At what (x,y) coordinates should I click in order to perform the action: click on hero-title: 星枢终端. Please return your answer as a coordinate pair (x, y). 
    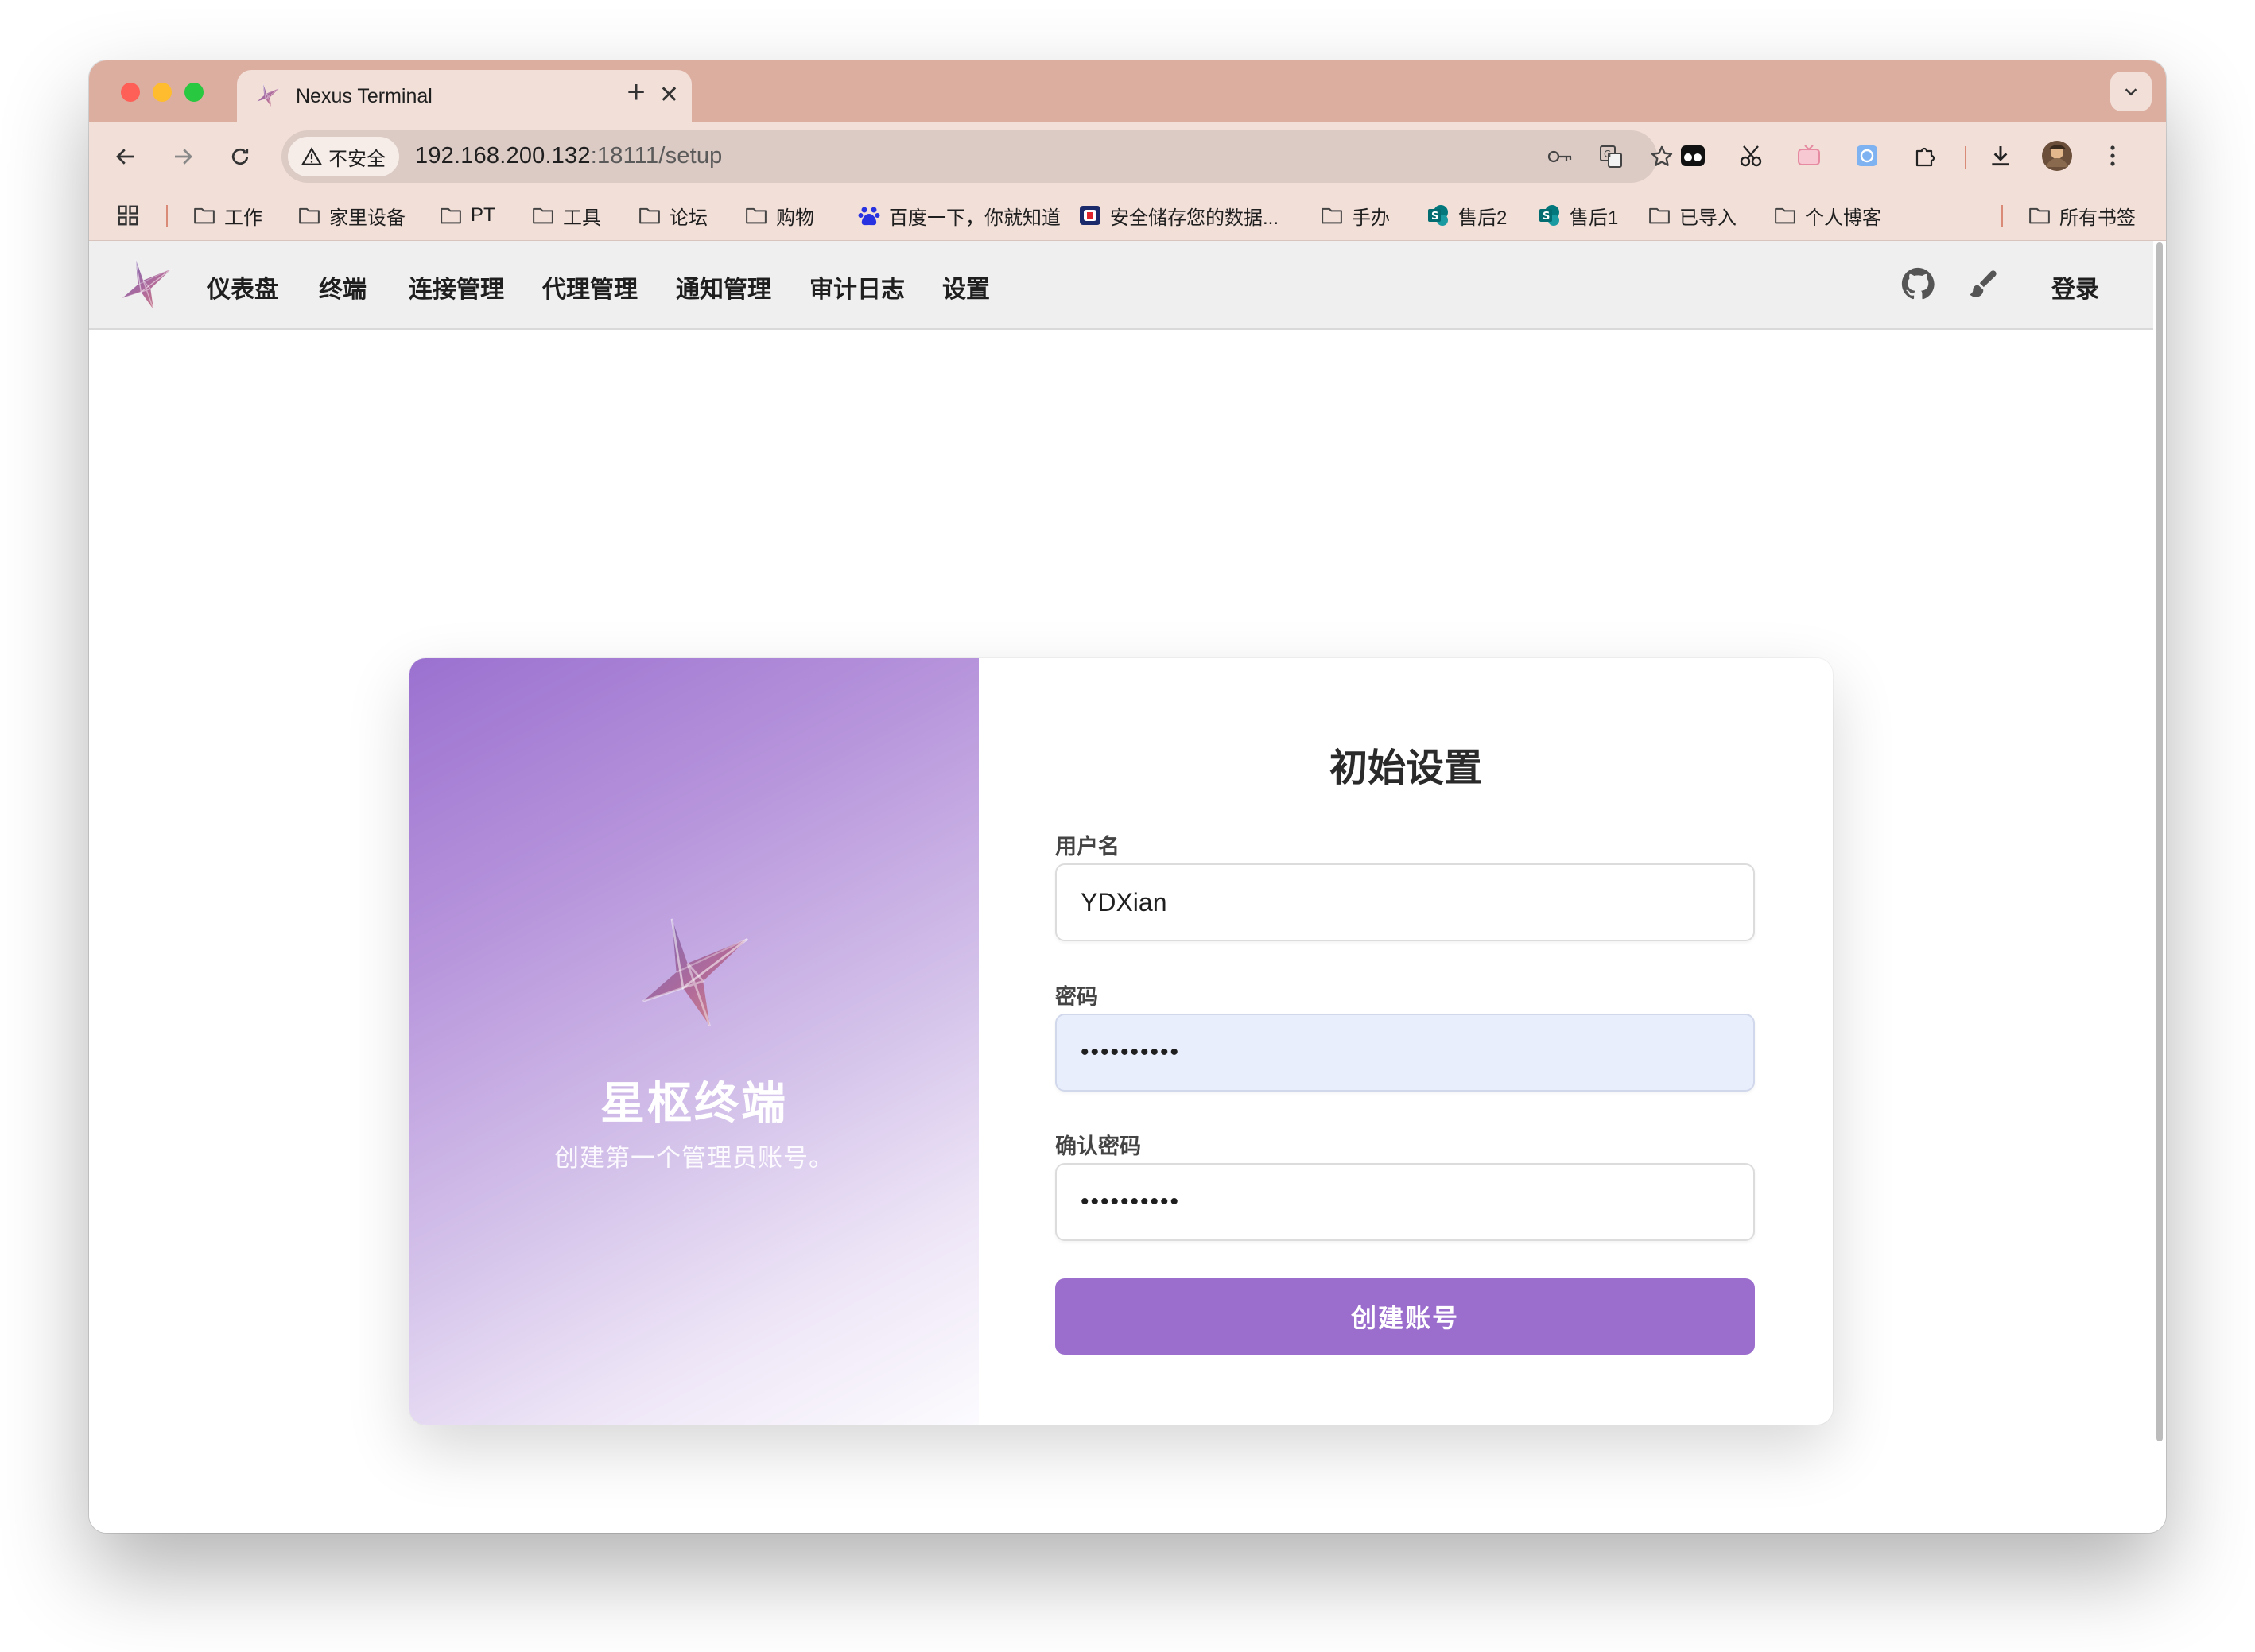
    Looking at the image, I should click on (694, 1103).